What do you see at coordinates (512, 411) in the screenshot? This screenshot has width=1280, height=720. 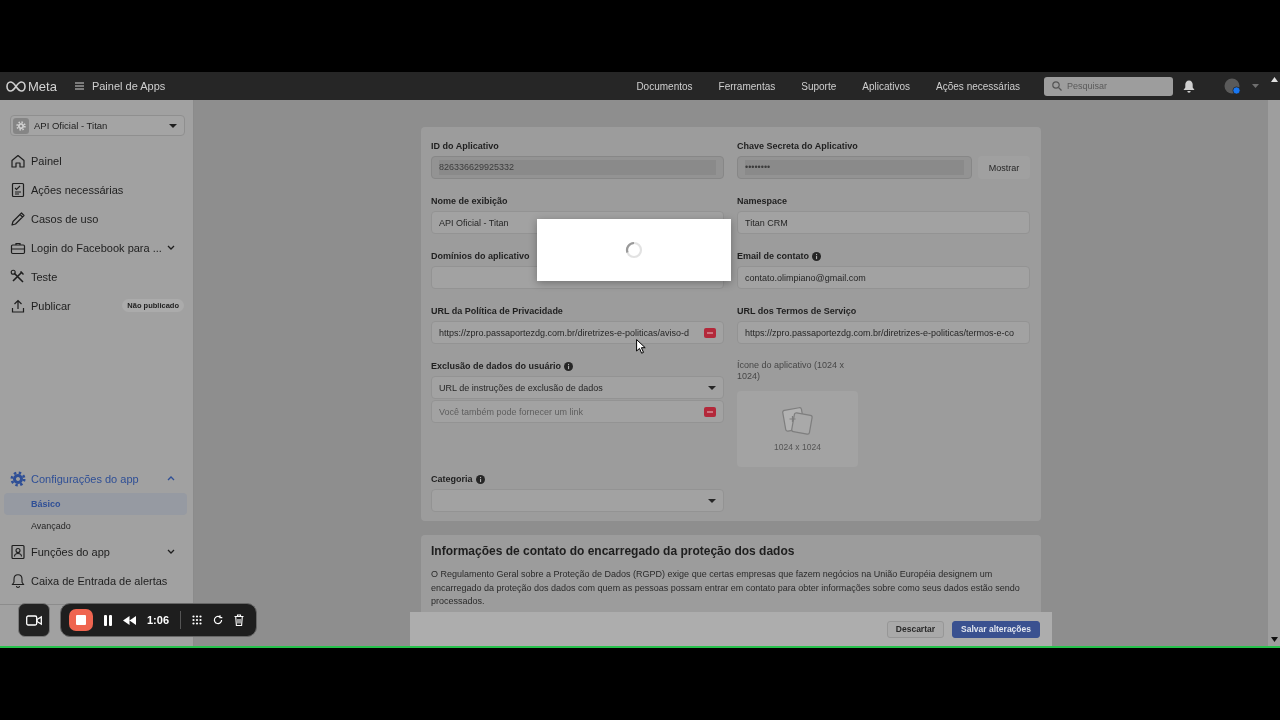 I see `placeholder-text: Você também pode fornecer um link` at bounding box center [512, 411].